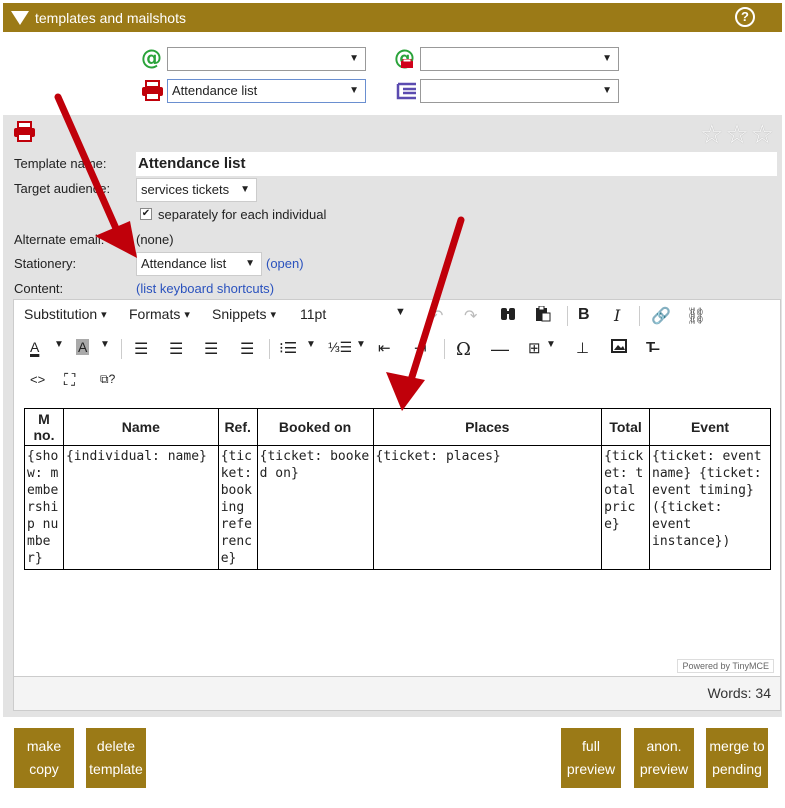  Describe the element at coordinates (37, 379) in the screenshot. I see `source-code-button: <>` at that location.